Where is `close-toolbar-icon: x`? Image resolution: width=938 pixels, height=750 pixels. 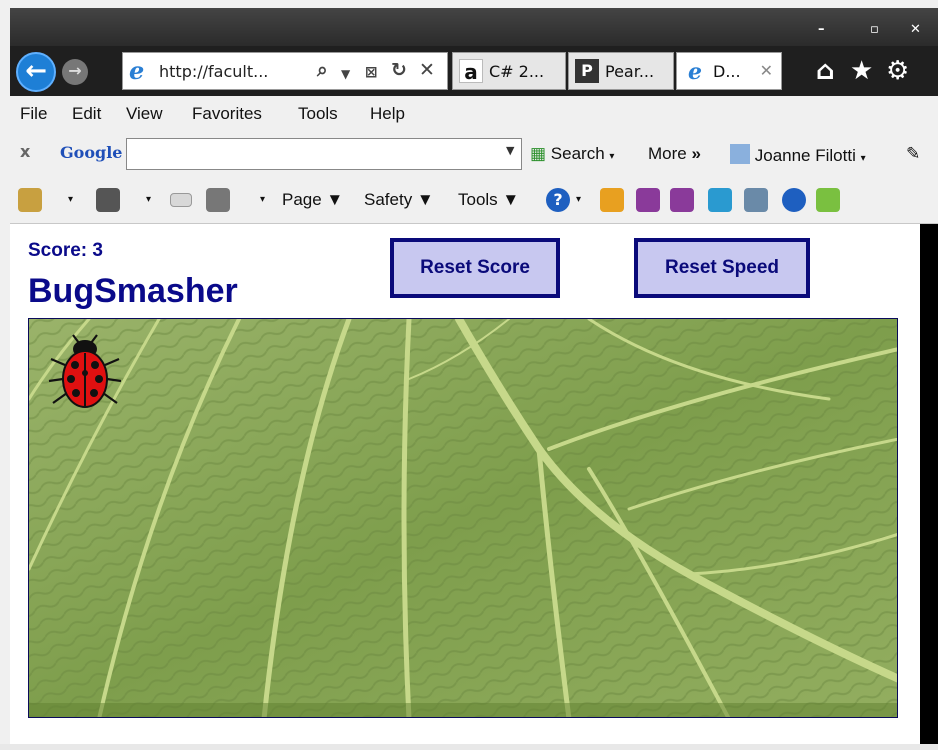 close-toolbar-icon: x is located at coordinates (25, 151).